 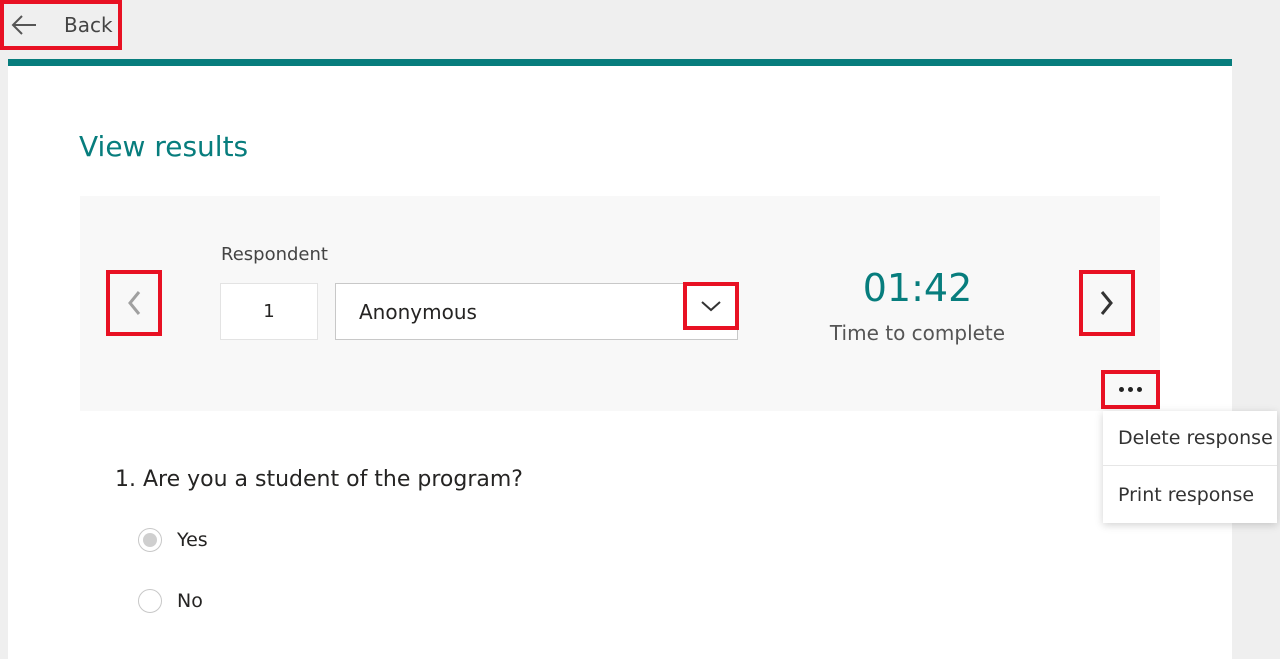 I want to click on option-label: No, so click(x=190, y=601).